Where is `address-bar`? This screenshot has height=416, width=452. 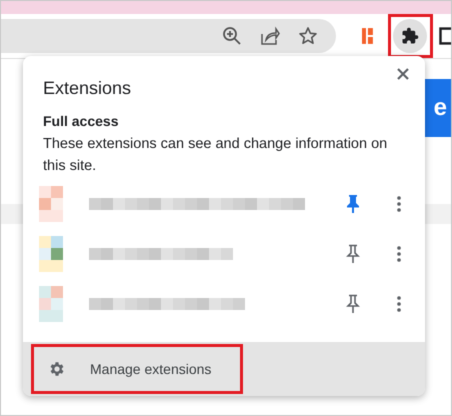 address-bar is located at coordinates (168, 36).